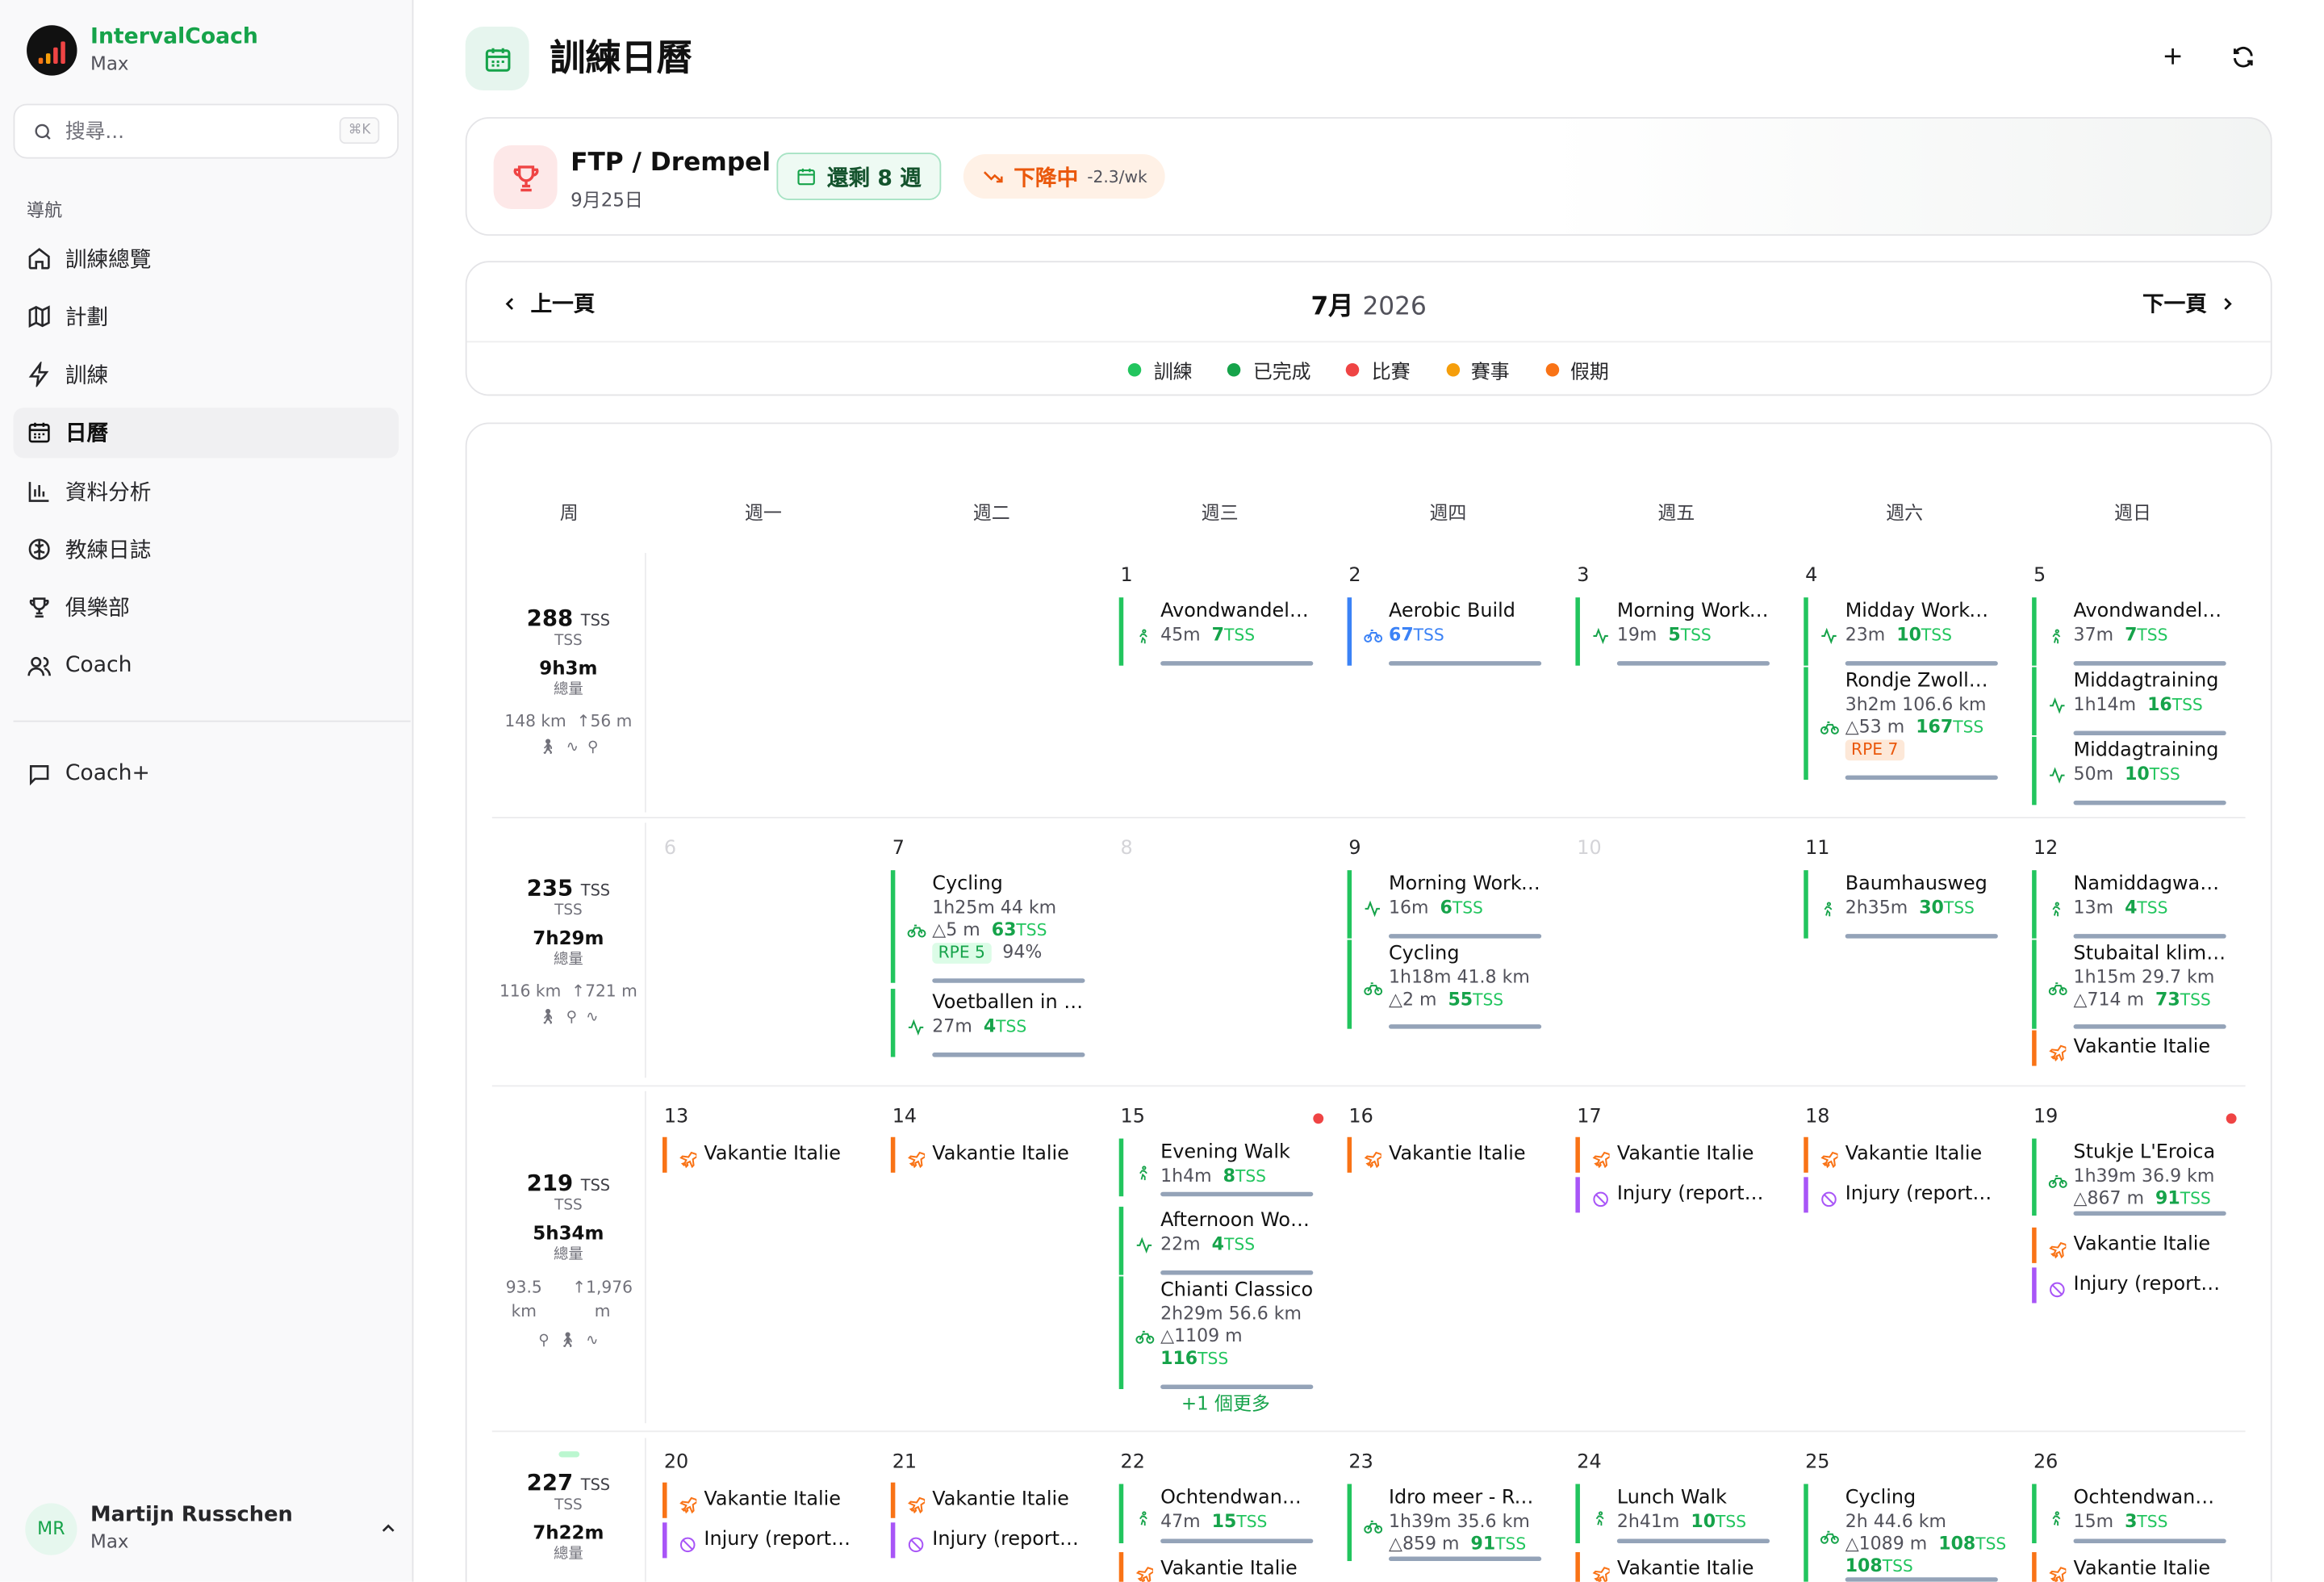 This screenshot has width=2324, height=1582. What do you see at coordinates (1216, 1514) in the screenshot?
I see `activity-card: Ochtendwandeling47m 15TSS` at bounding box center [1216, 1514].